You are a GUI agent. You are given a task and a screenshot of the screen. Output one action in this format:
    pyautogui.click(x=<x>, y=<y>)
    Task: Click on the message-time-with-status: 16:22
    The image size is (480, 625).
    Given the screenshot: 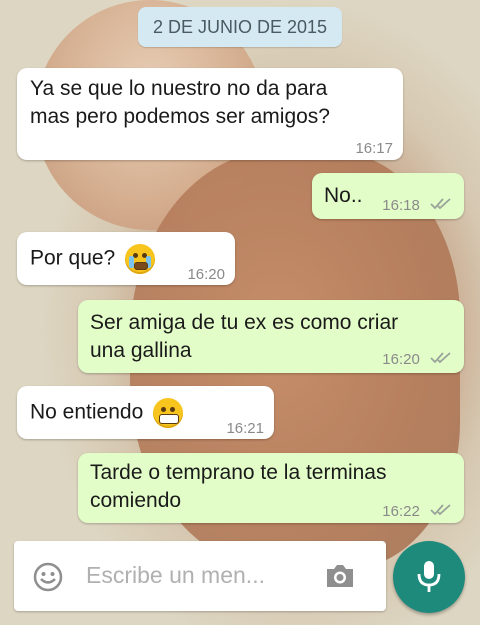 What is the action you would take?
    pyautogui.click(x=417, y=512)
    